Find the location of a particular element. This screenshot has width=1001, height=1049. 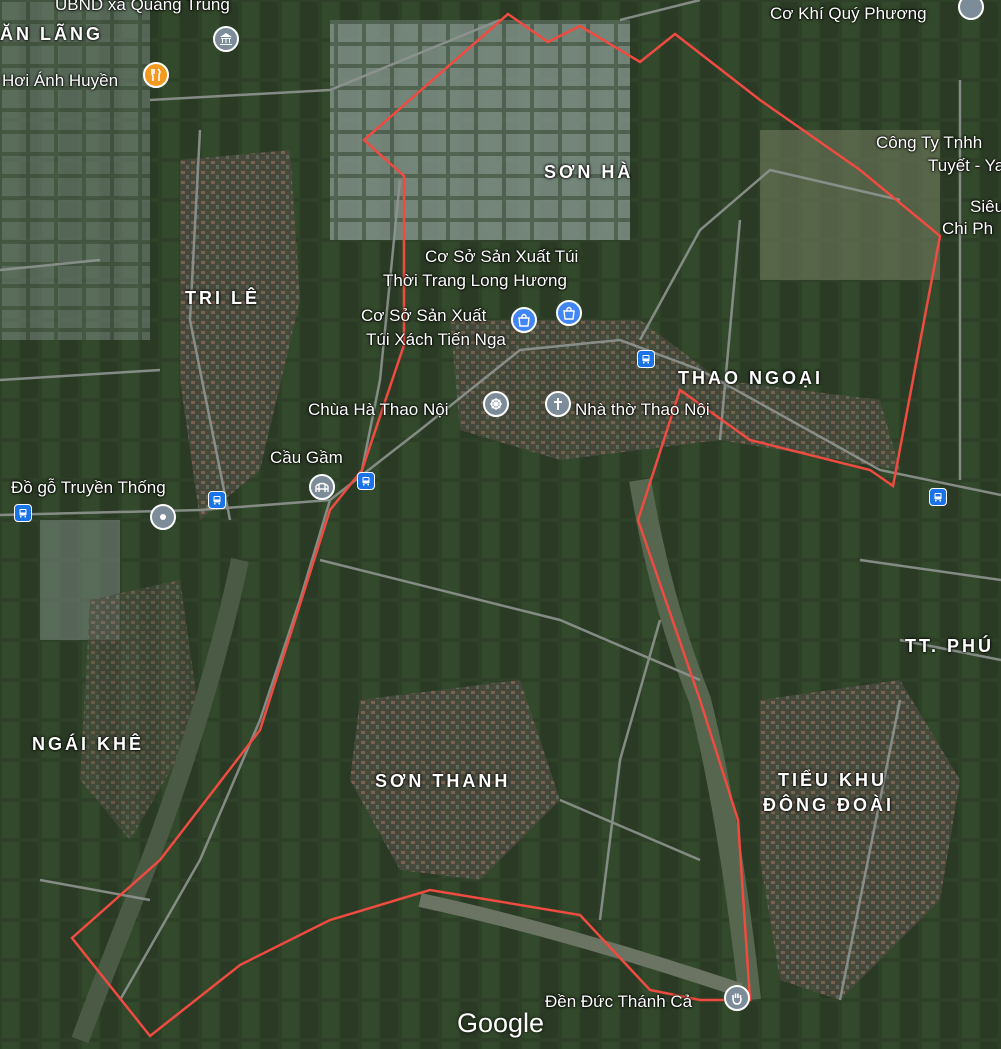

poi-label-co-khi: Cơ Khí Quý Phương is located at coordinates (848, 14).